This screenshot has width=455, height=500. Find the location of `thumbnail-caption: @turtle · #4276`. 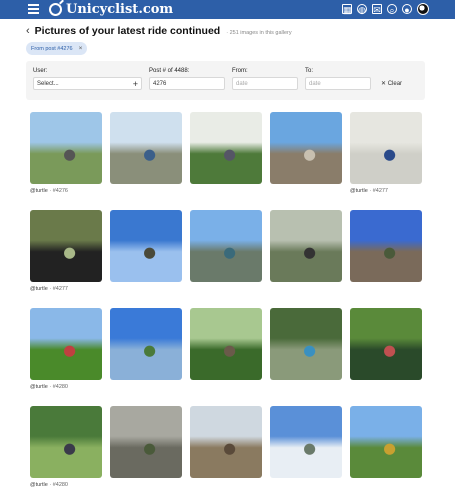

thumbnail-caption: @turtle · #4276 is located at coordinates (49, 191).